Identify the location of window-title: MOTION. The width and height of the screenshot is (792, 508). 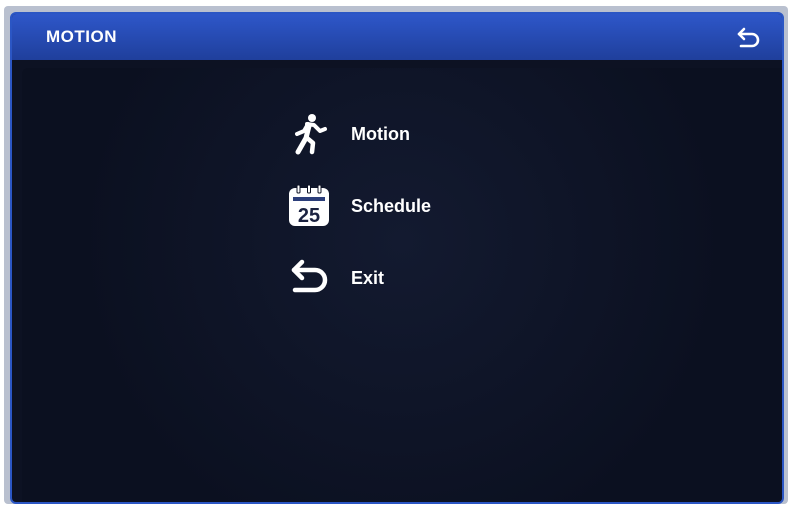
(81, 36).